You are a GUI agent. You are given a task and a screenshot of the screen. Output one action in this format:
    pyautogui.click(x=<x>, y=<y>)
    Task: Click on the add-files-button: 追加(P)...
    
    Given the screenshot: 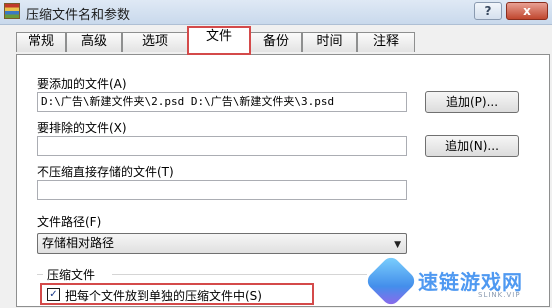 What is the action you would take?
    pyautogui.click(x=472, y=102)
    